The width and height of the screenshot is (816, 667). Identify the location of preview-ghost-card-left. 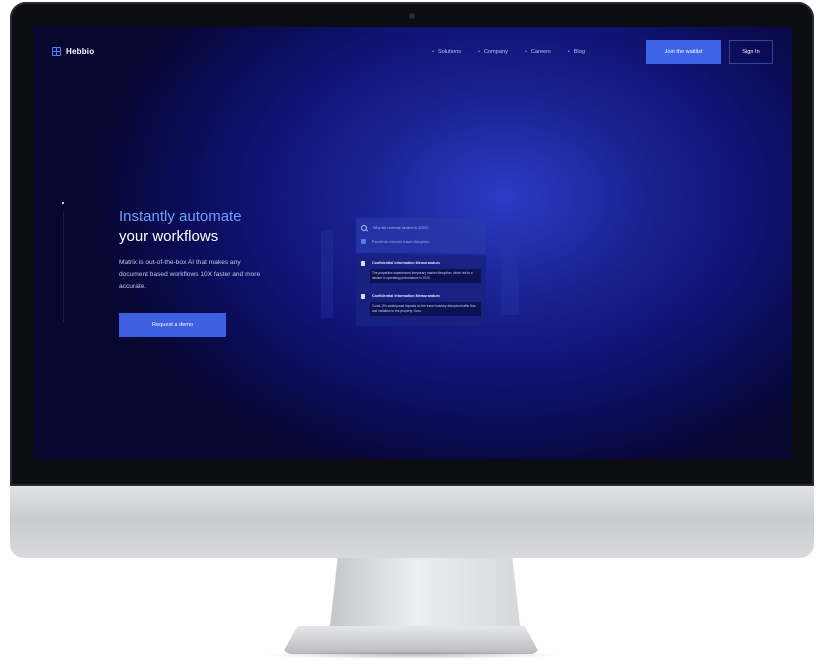
(327, 274).